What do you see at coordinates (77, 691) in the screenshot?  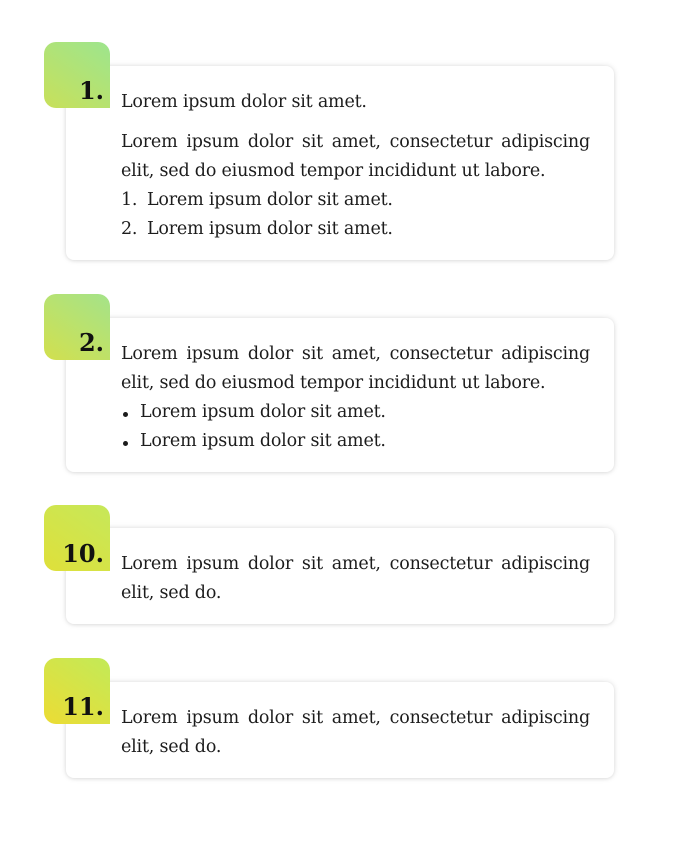 I see `number-badge: 11.` at bounding box center [77, 691].